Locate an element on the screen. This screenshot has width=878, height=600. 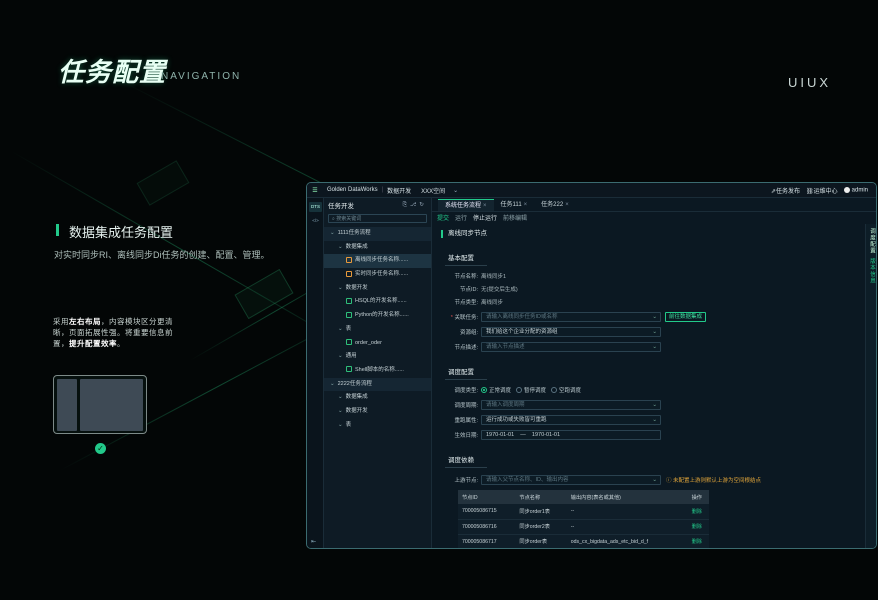
tree-root-item: ⌄ 1111任务流程 is located at coordinates (377, 234).